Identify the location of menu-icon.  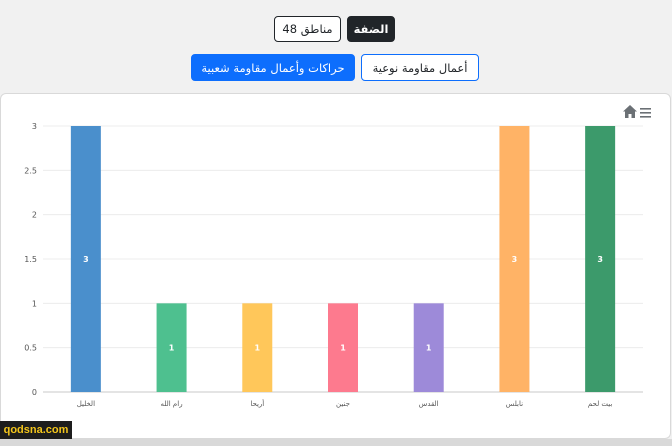
(645, 113).